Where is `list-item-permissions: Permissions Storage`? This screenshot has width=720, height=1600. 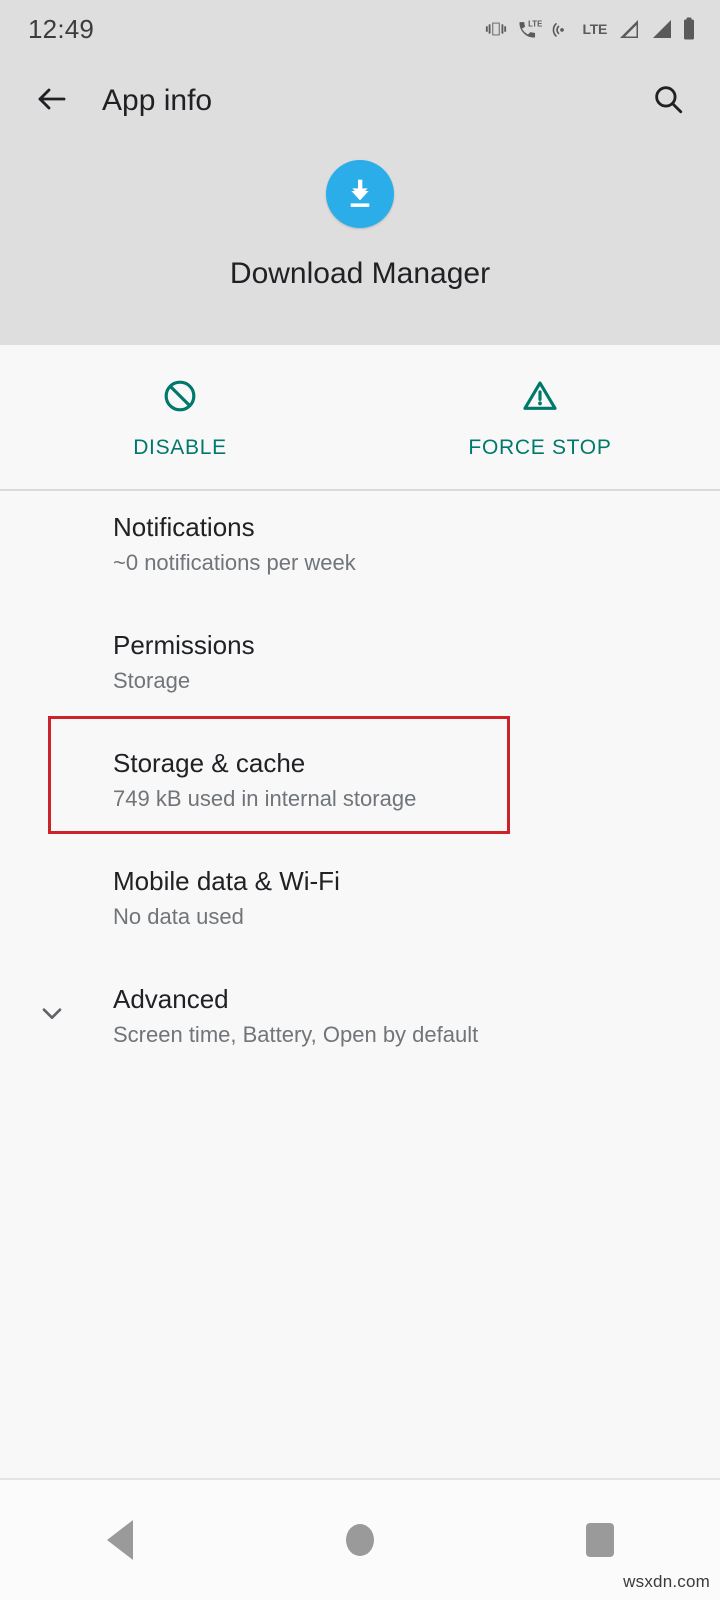
list-item-permissions: Permissions Storage is located at coordinates (360, 668).